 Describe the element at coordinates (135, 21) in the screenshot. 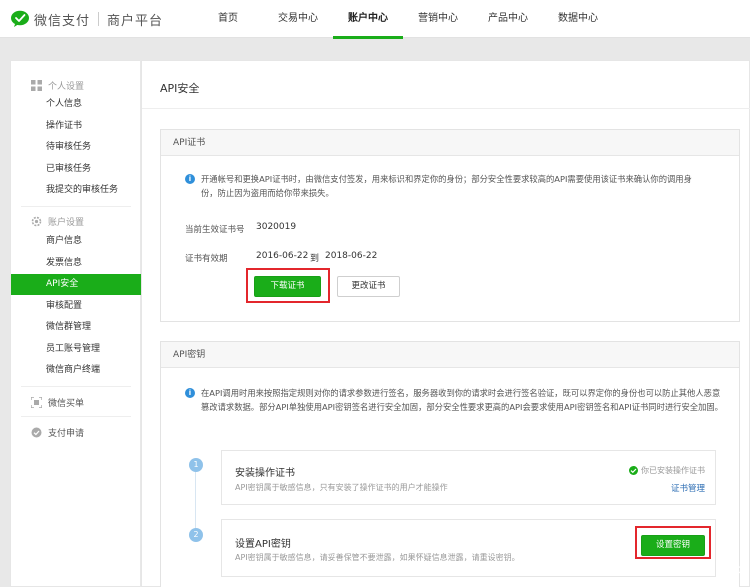

I see `brand-subtitle: 商户平台` at that location.